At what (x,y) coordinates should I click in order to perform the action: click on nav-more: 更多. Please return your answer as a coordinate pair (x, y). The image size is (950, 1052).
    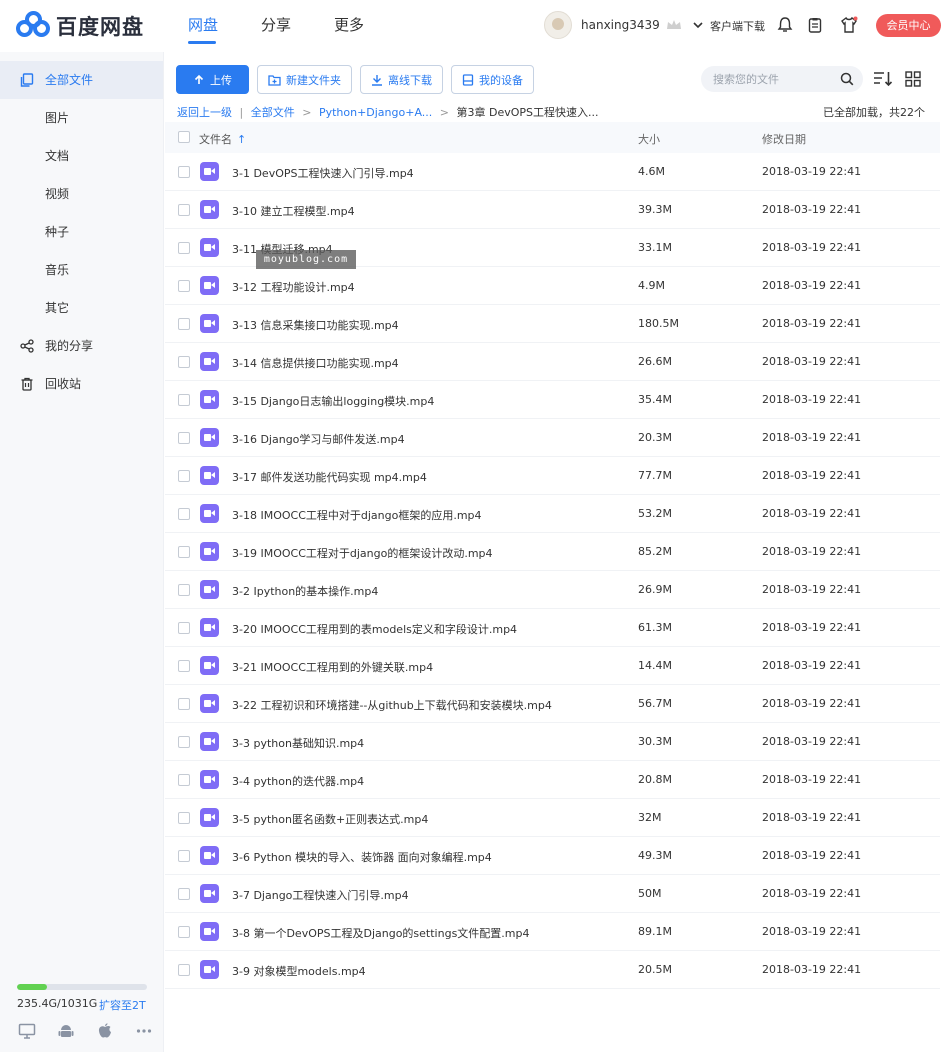
    Looking at the image, I should click on (370, 26).